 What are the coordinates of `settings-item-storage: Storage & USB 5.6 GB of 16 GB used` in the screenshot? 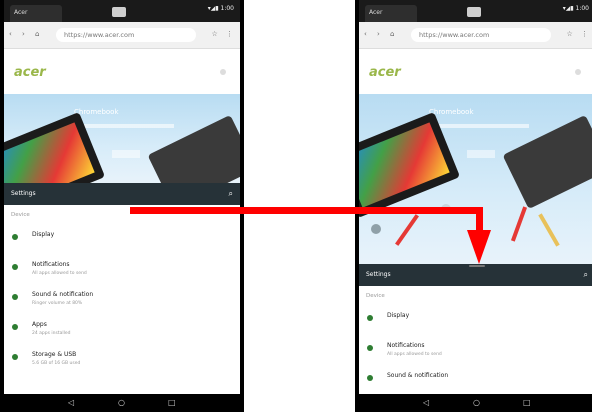 It's located at (122, 359).